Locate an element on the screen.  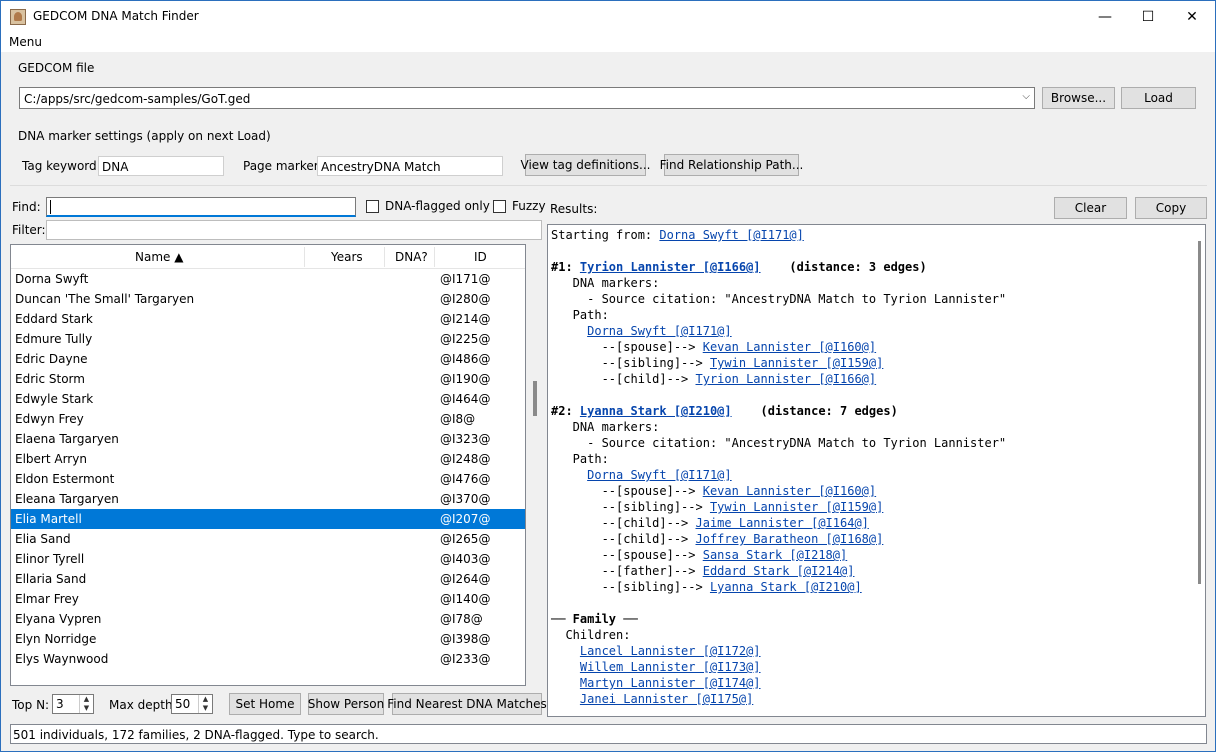
table-row: Elmar Frey @I140@ is located at coordinates (268, 599).